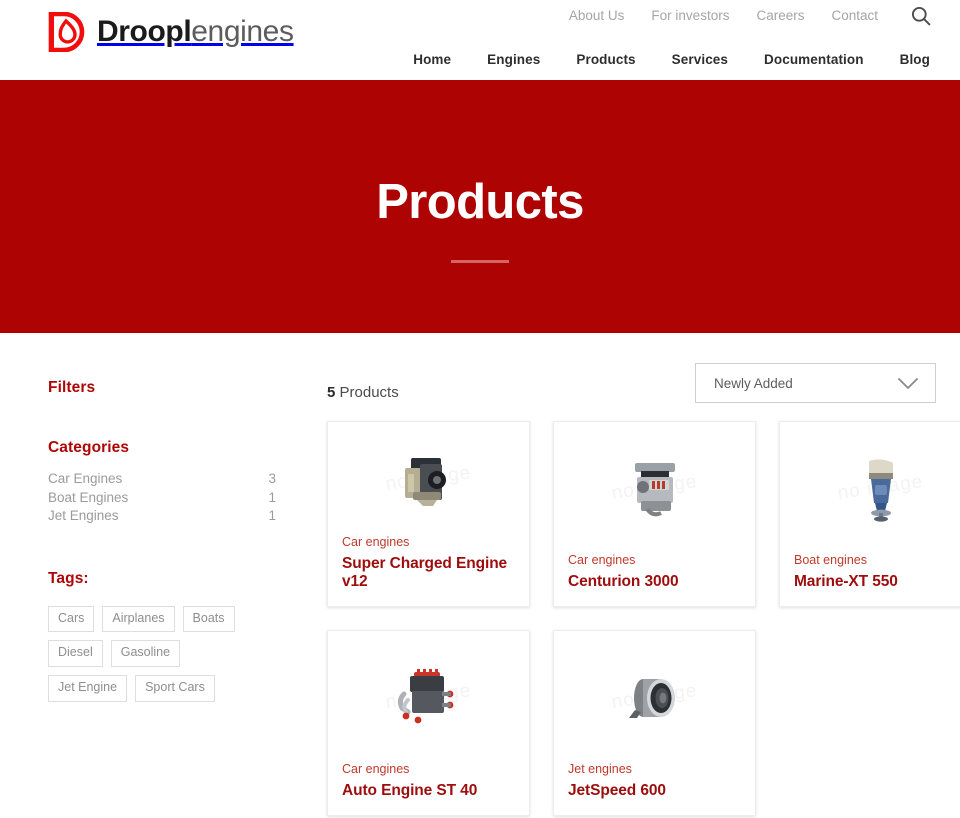  Describe the element at coordinates (480, 202) in the screenshot. I see `page-title: Products` at that location.